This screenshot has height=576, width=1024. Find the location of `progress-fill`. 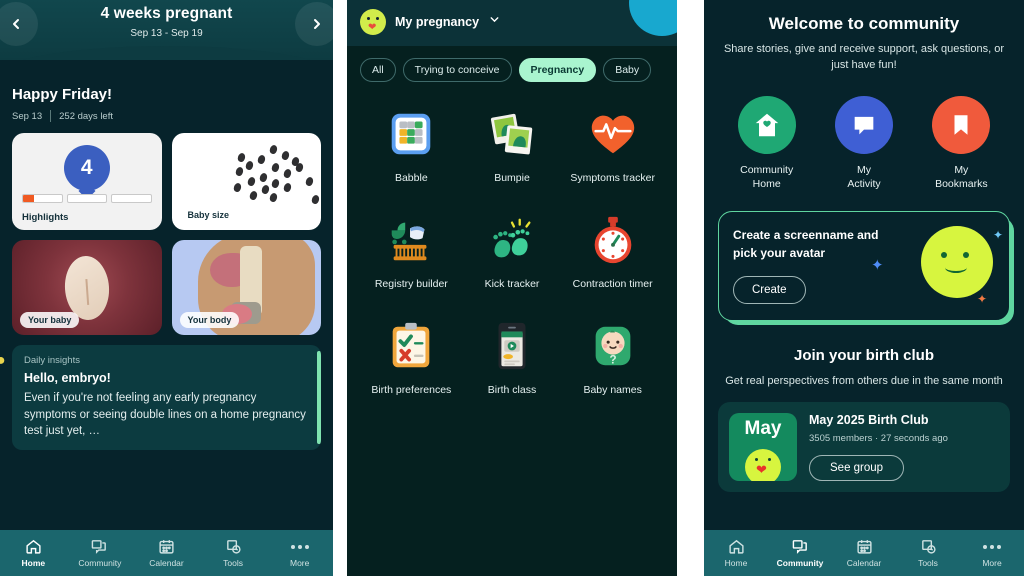

progress-fill is located at coordinates (28, 198).